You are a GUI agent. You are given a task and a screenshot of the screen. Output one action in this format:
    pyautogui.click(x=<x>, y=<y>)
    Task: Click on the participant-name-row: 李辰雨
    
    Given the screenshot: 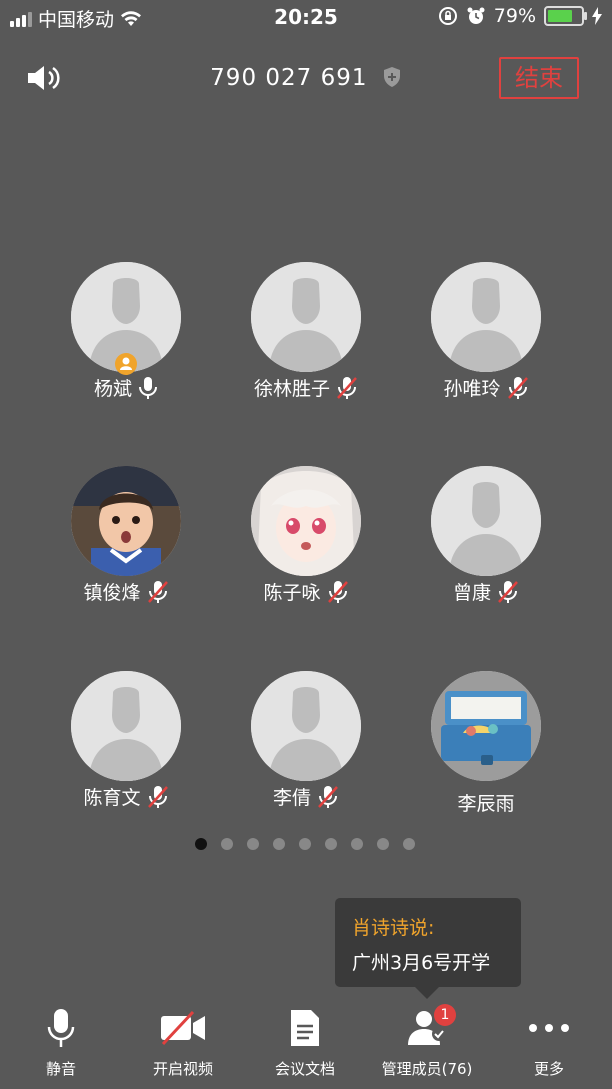 What is the action you would take?
    pyautogui.click(x=486, y=802)
    